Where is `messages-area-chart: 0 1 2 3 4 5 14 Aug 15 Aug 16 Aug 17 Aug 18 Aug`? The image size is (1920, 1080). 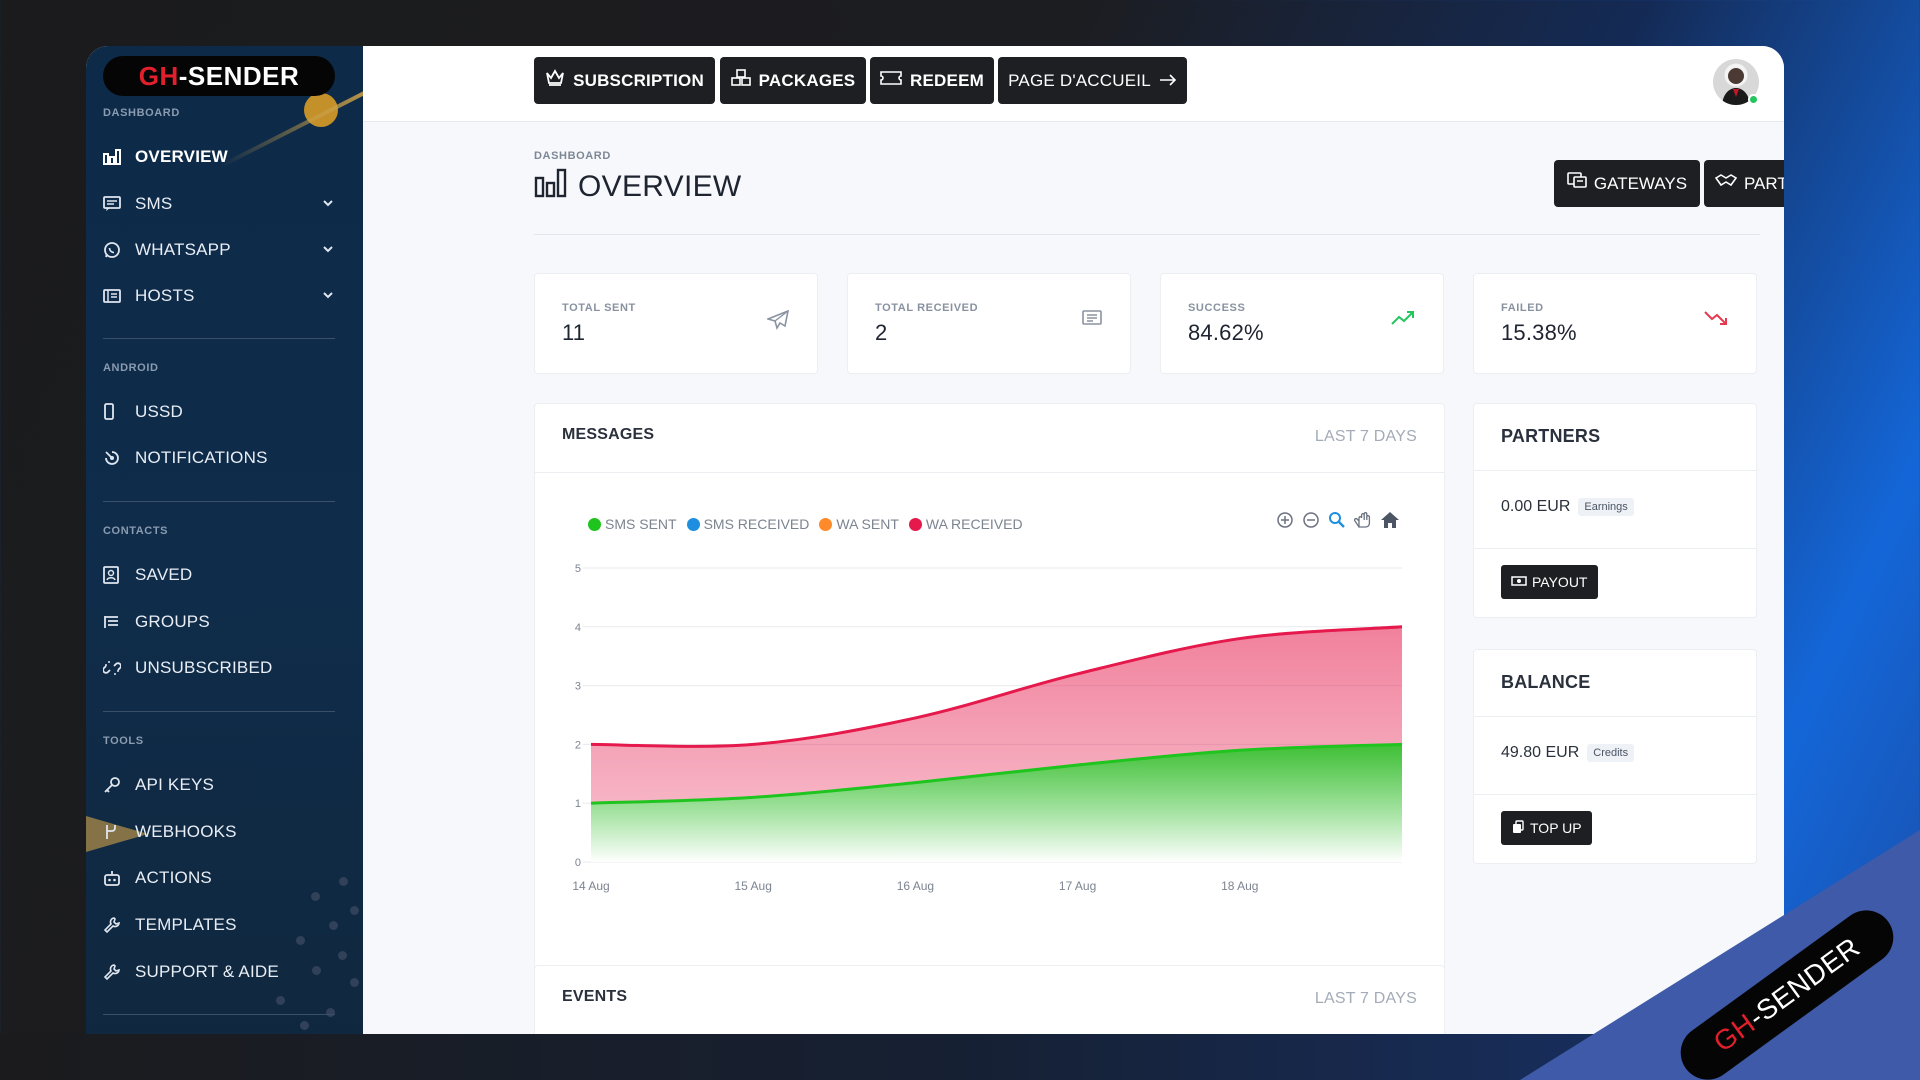 messages-area-chart: 0 1 2 3 4 5 14 Aug 15 Aug 16 Aug 17 Aug 18 Aug is located at coordinates (987, 728).